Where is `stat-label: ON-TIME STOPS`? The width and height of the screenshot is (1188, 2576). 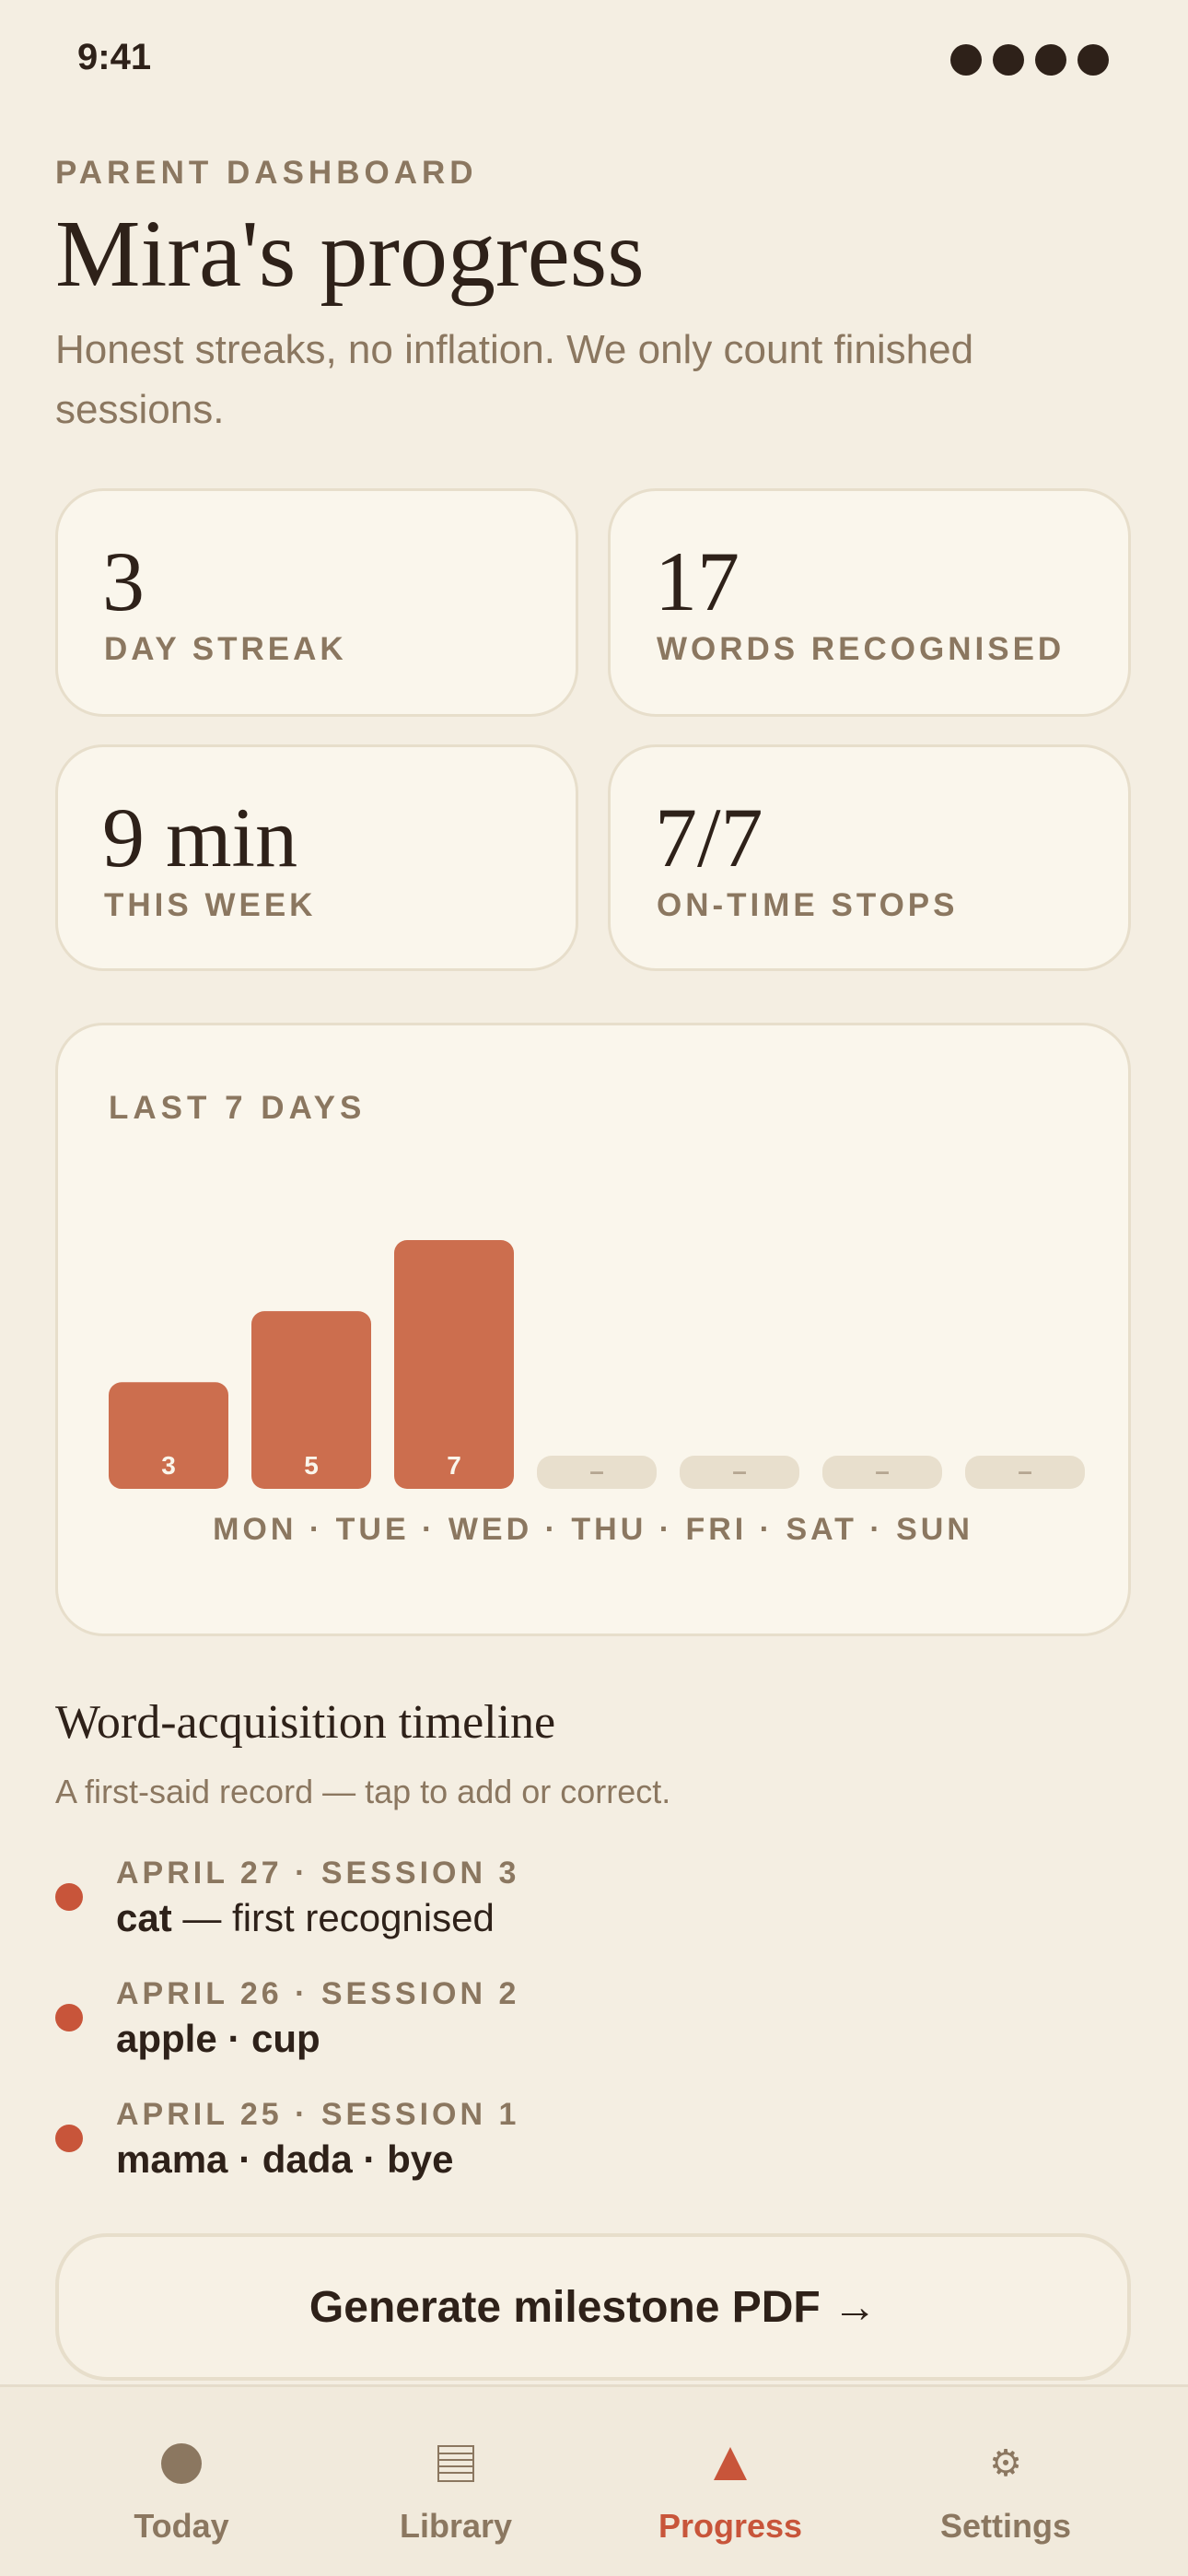 stat-label: ON-TIME STOPS is located at coordinates (808, 905).